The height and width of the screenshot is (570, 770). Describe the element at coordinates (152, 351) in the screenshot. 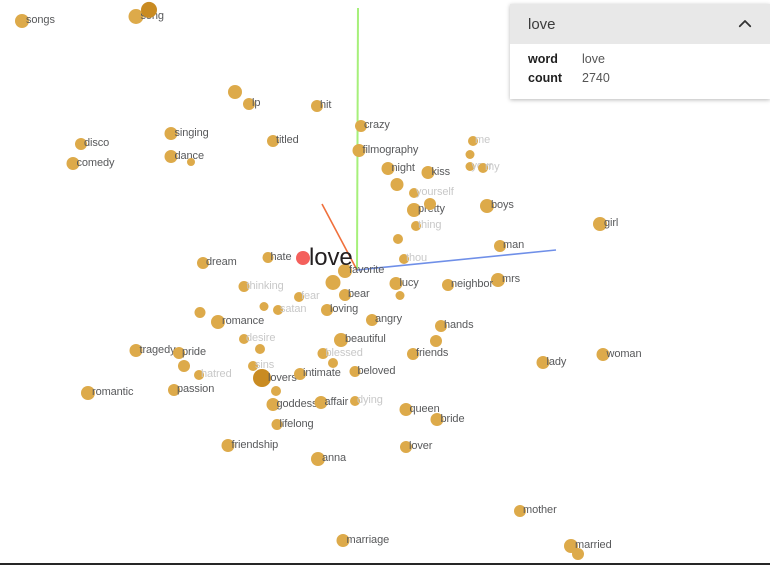

I see `scatter-point: tragedy` at that location.